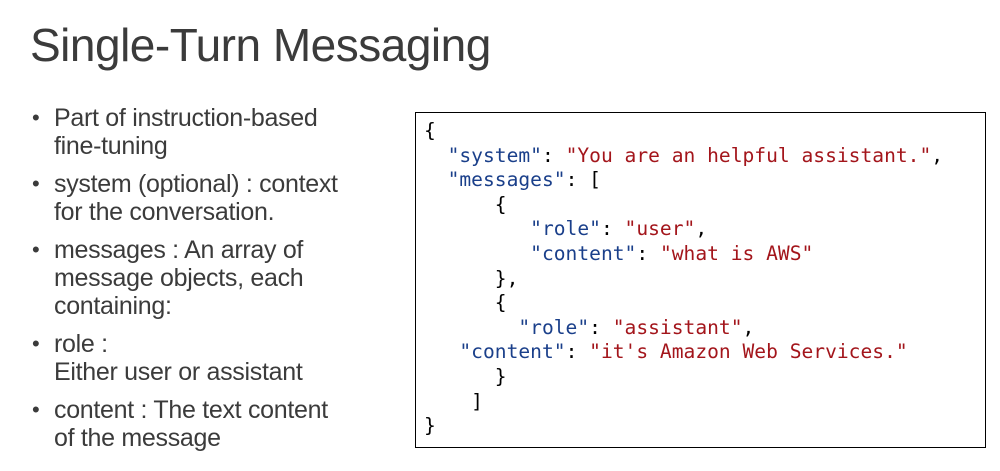 The image size is (1000, 471). What do you see at coordinates (506, 180) in the screenshot?
I see `json-key-messages: "messages"` at bounding box center [506, 180].